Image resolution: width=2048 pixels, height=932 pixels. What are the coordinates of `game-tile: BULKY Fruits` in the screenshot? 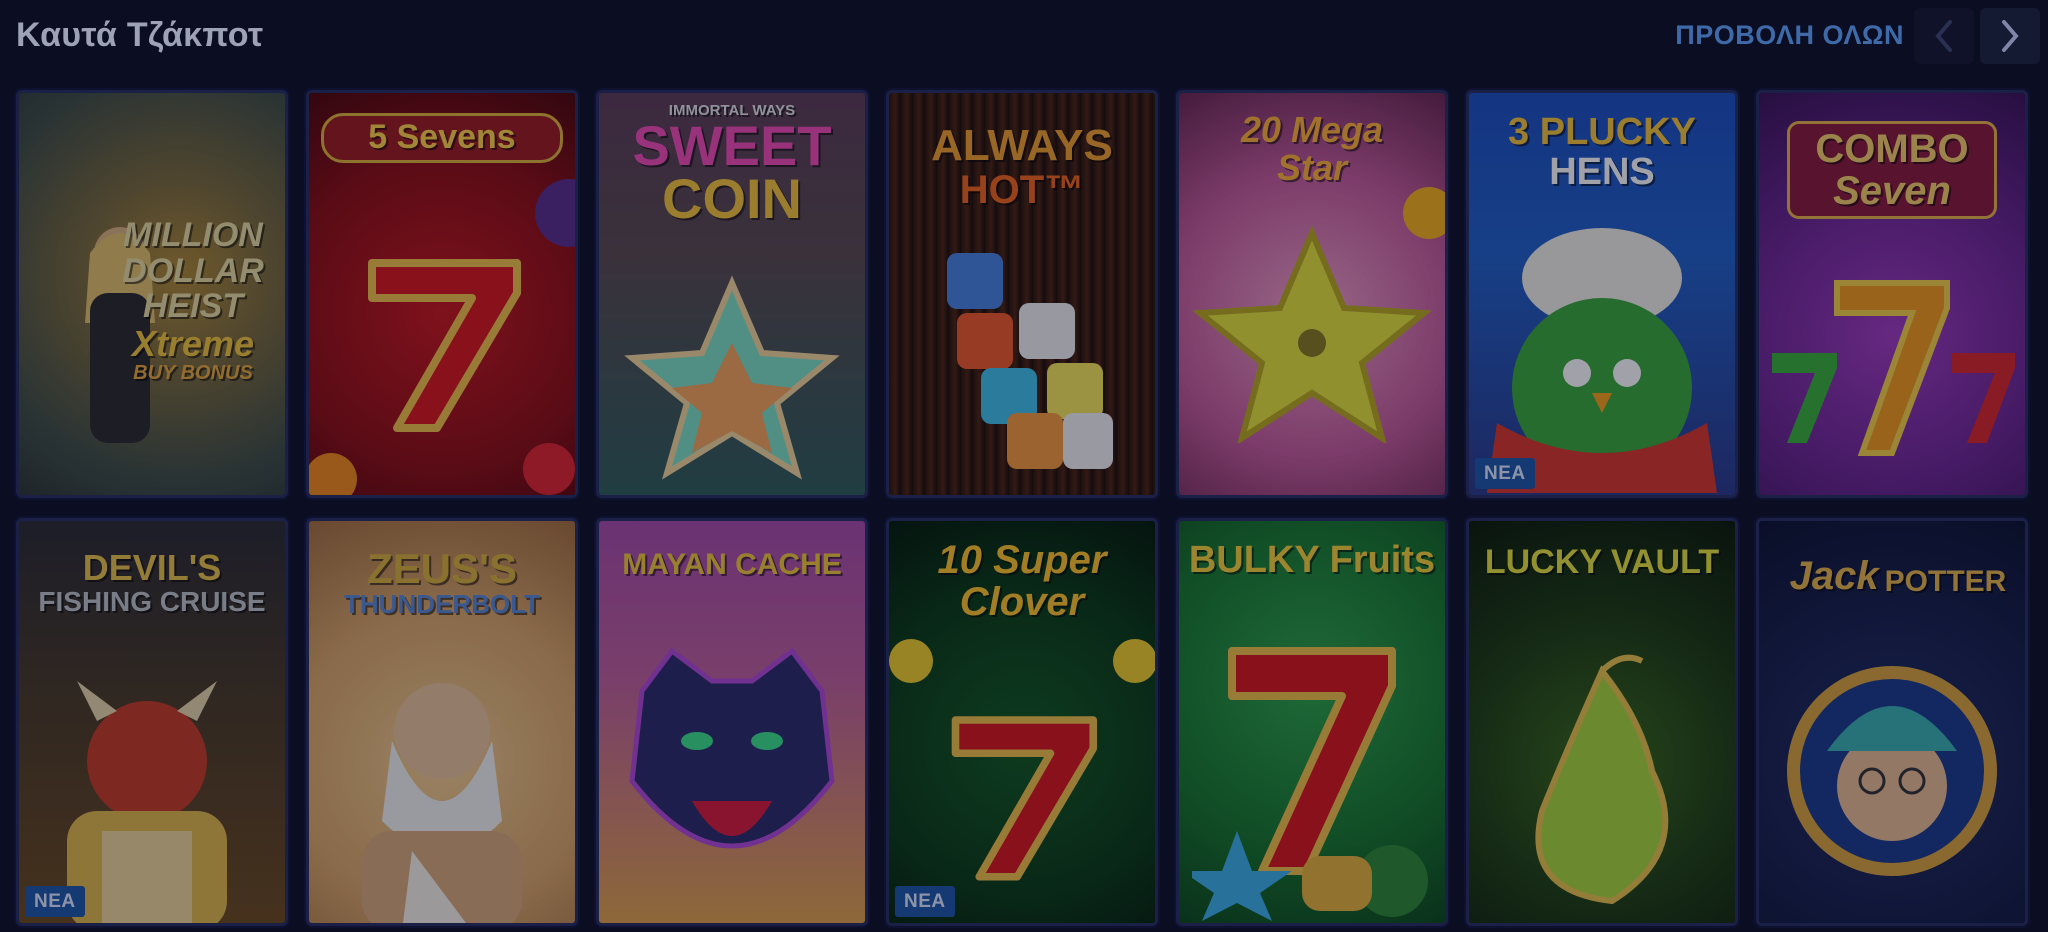 It's located at (1312, 722).